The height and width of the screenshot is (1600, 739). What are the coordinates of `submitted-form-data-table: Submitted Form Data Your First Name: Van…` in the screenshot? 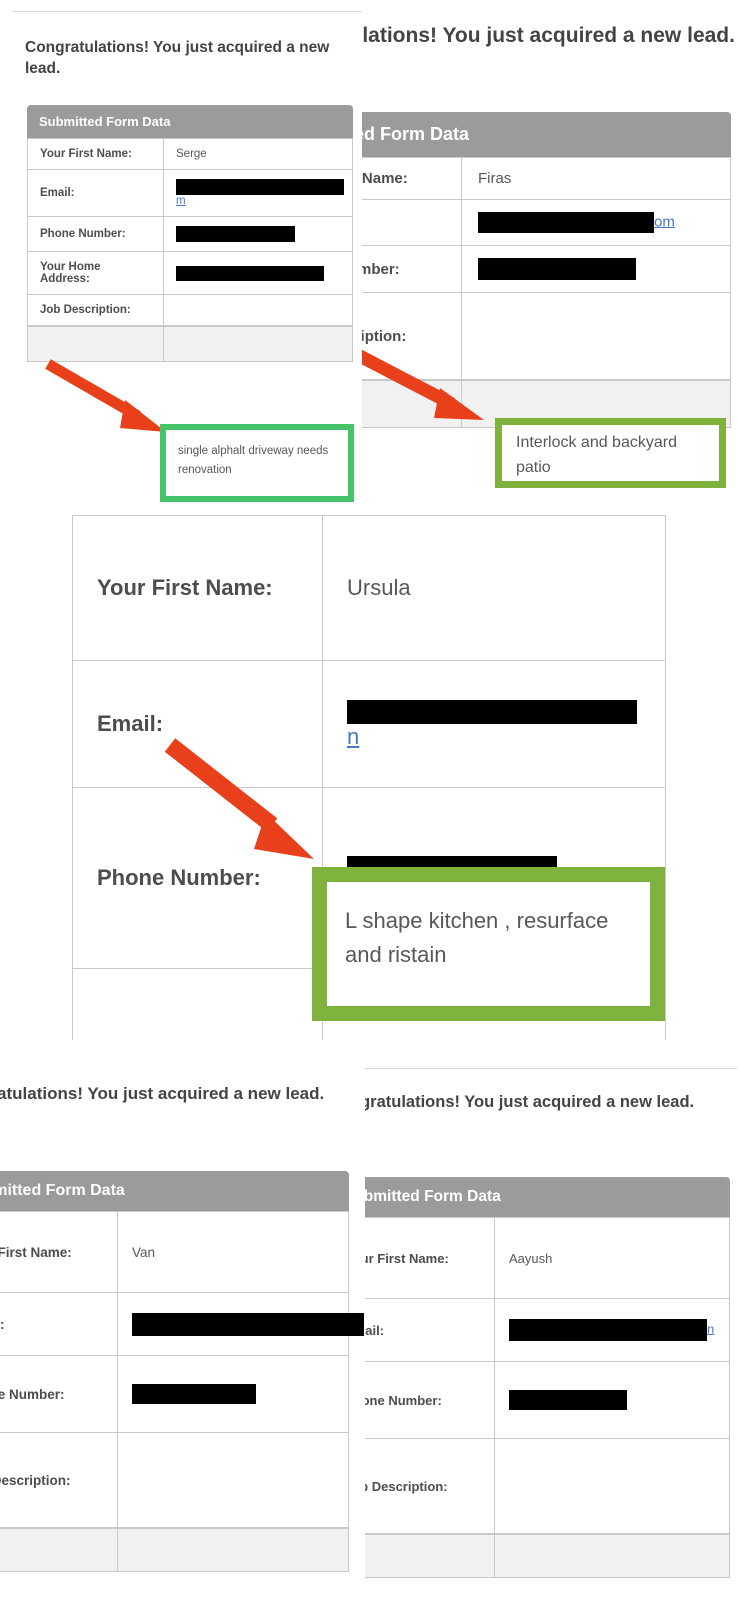 It's located at (182, 1371).